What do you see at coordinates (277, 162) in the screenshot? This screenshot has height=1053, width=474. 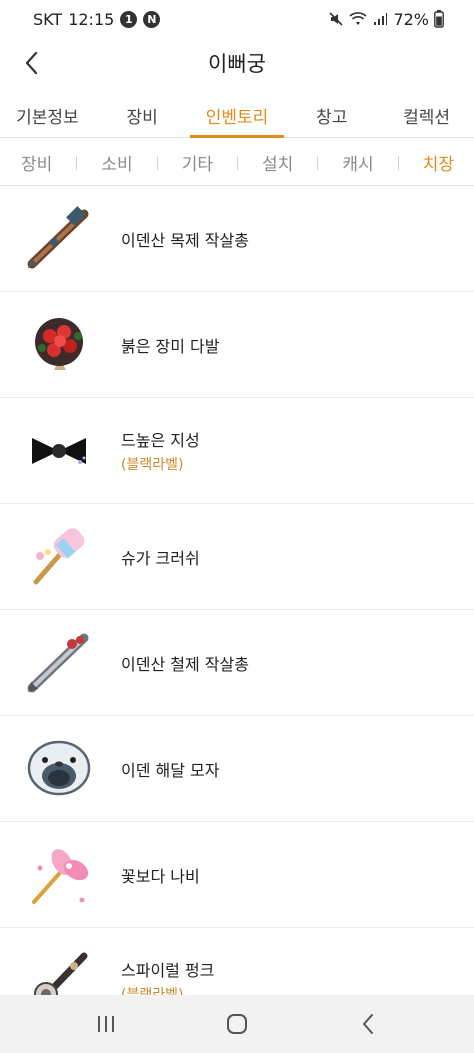 I see `subtab-setup: 설치` at bounding box center [277, 162].